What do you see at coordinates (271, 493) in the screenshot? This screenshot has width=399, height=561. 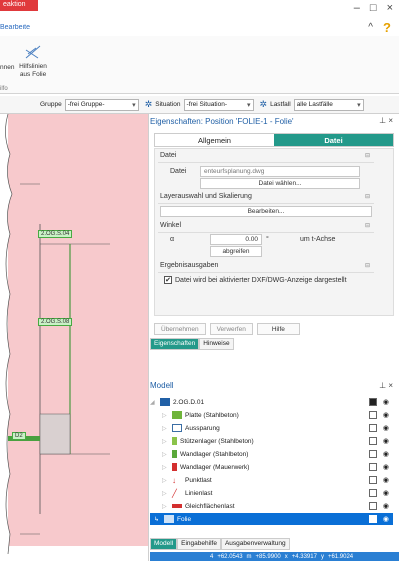 I see `tree-item: ▷ ╱ Linienlast ◉` at bounding box center [271, 493].